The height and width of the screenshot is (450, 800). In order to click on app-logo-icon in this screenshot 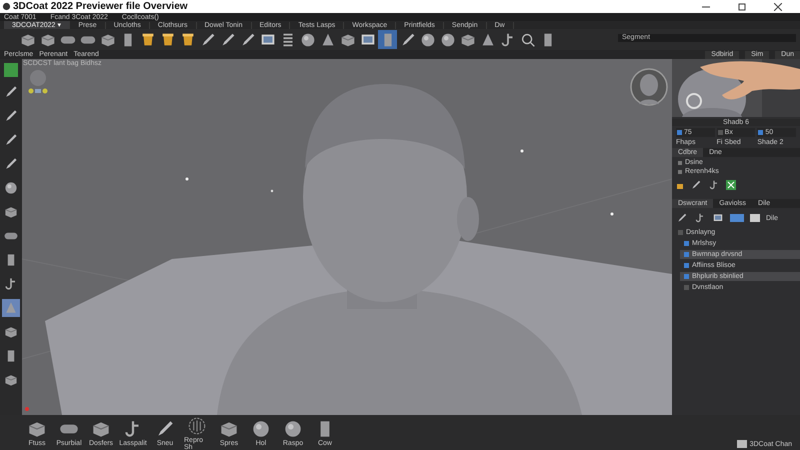, I will do `click(6, 6)`.